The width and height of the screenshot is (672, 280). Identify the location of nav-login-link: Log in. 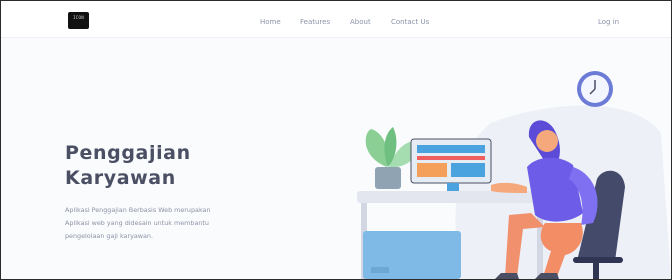
(608, 22).